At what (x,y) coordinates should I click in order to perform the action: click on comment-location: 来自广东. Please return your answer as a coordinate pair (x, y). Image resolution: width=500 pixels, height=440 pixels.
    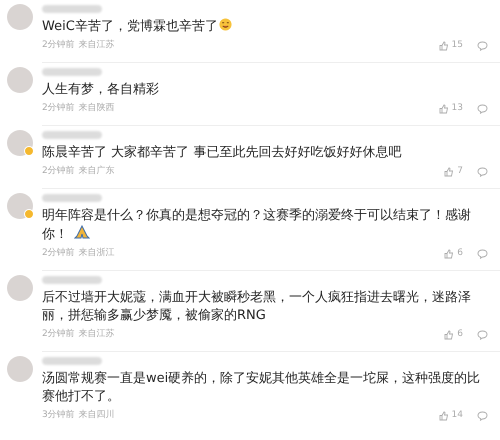
    Looking at the image, I should click on (96, 171).